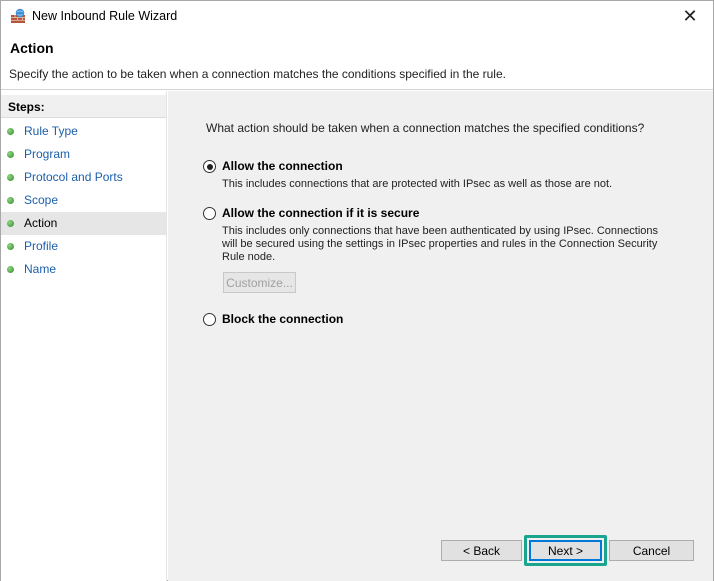 This screenshot has height=581, width=714. What do you see at coordinates (320, 213) in the screenshot?
I see `option-allow-secure-label: Allow the connection if it is secure` at bounding box center [320, 213].